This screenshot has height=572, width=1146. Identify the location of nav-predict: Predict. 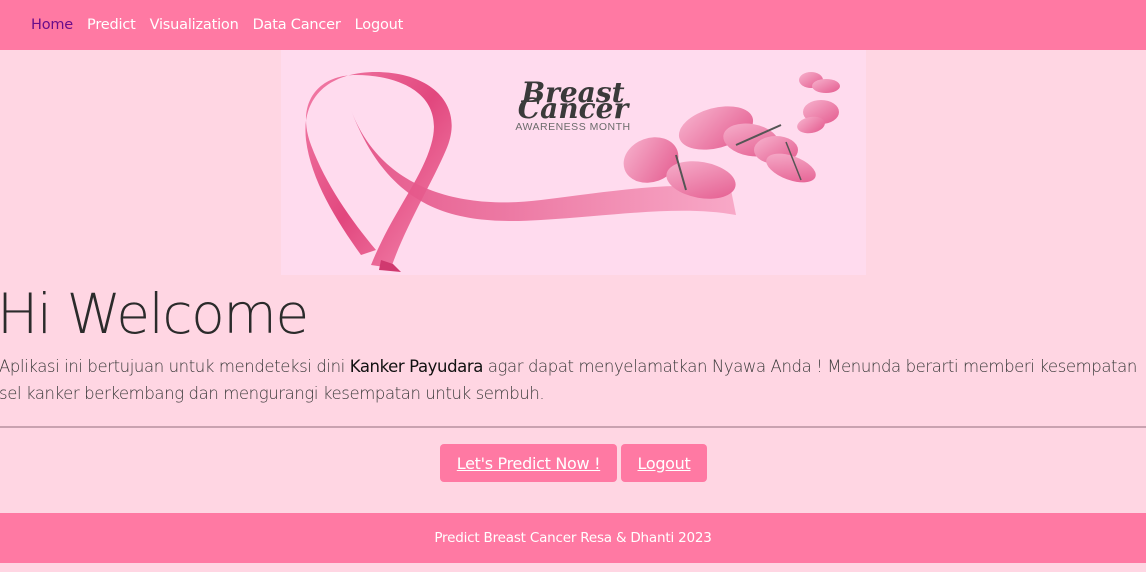
(111, 25).